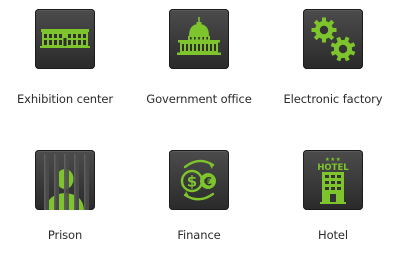  I want to click on tile-label: Electronic factory, so click(333, 99).